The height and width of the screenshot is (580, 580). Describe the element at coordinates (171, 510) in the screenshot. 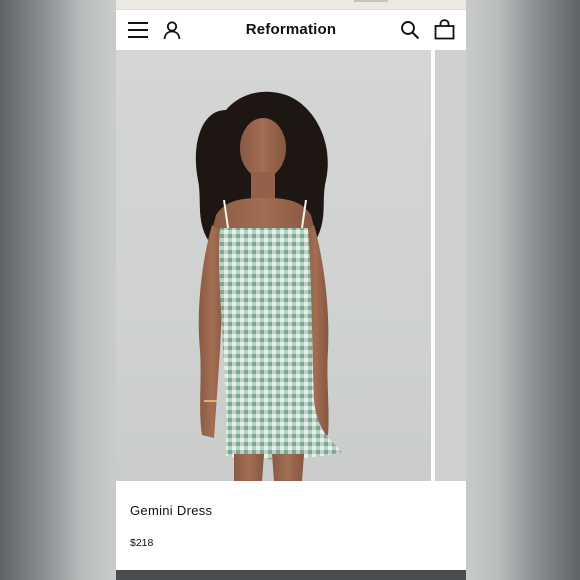

I see `product-name: Gemini Dress` at that location.